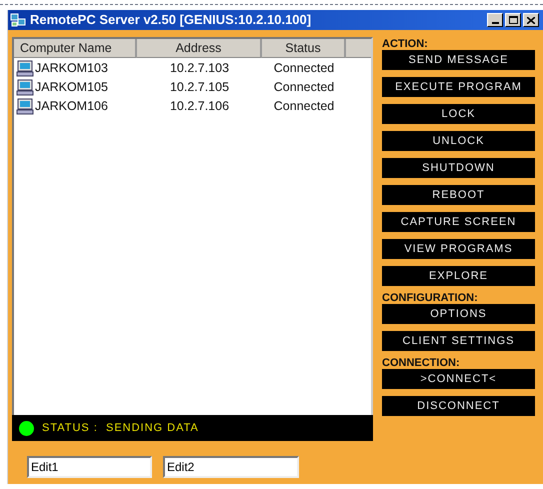  I want to click on computer-name: JARKOM105, so click(71, 87).